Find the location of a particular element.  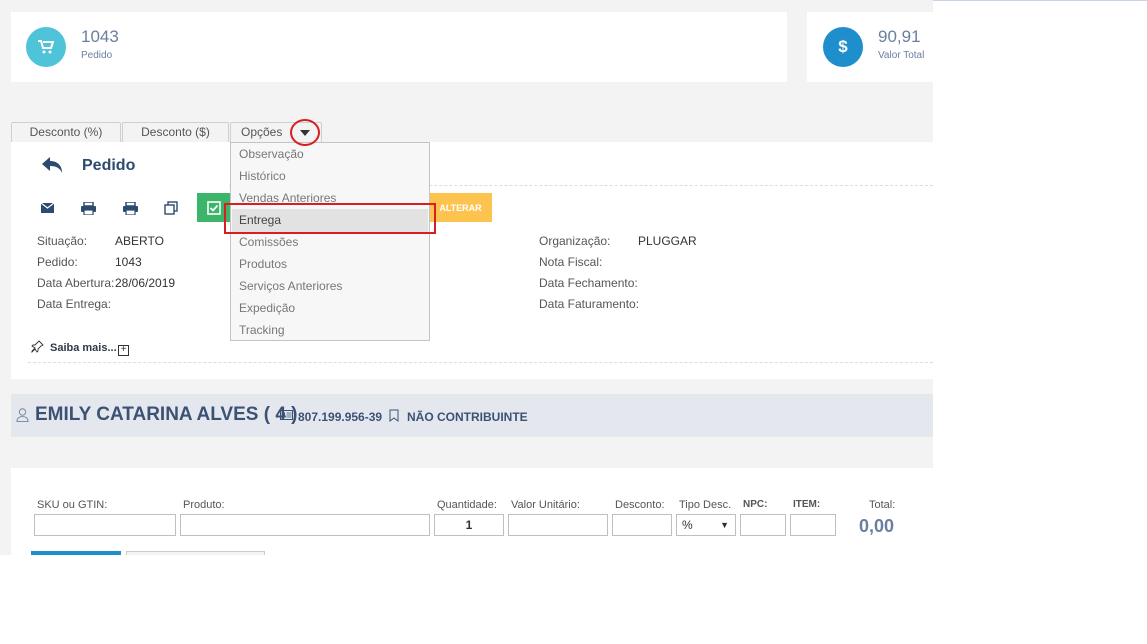

tab-desconto-percent: Desconto (%) is located at coordinates (66, 132).